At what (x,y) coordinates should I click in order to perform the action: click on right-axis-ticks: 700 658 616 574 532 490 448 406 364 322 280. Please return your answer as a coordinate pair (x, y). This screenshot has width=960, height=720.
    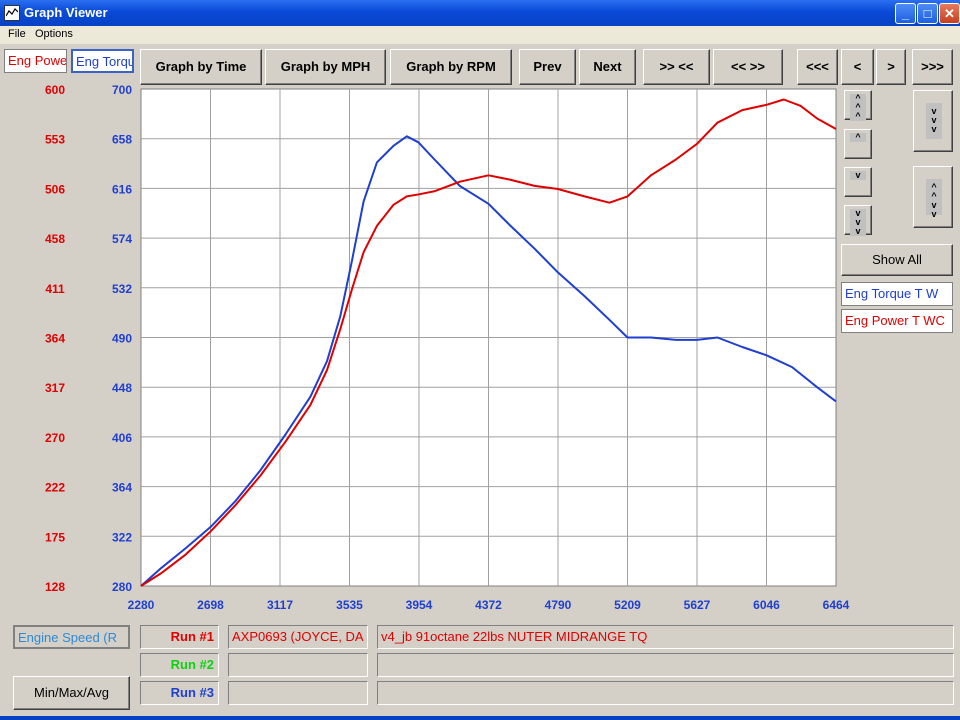
    Looking at the image, I should click on (122, 338).